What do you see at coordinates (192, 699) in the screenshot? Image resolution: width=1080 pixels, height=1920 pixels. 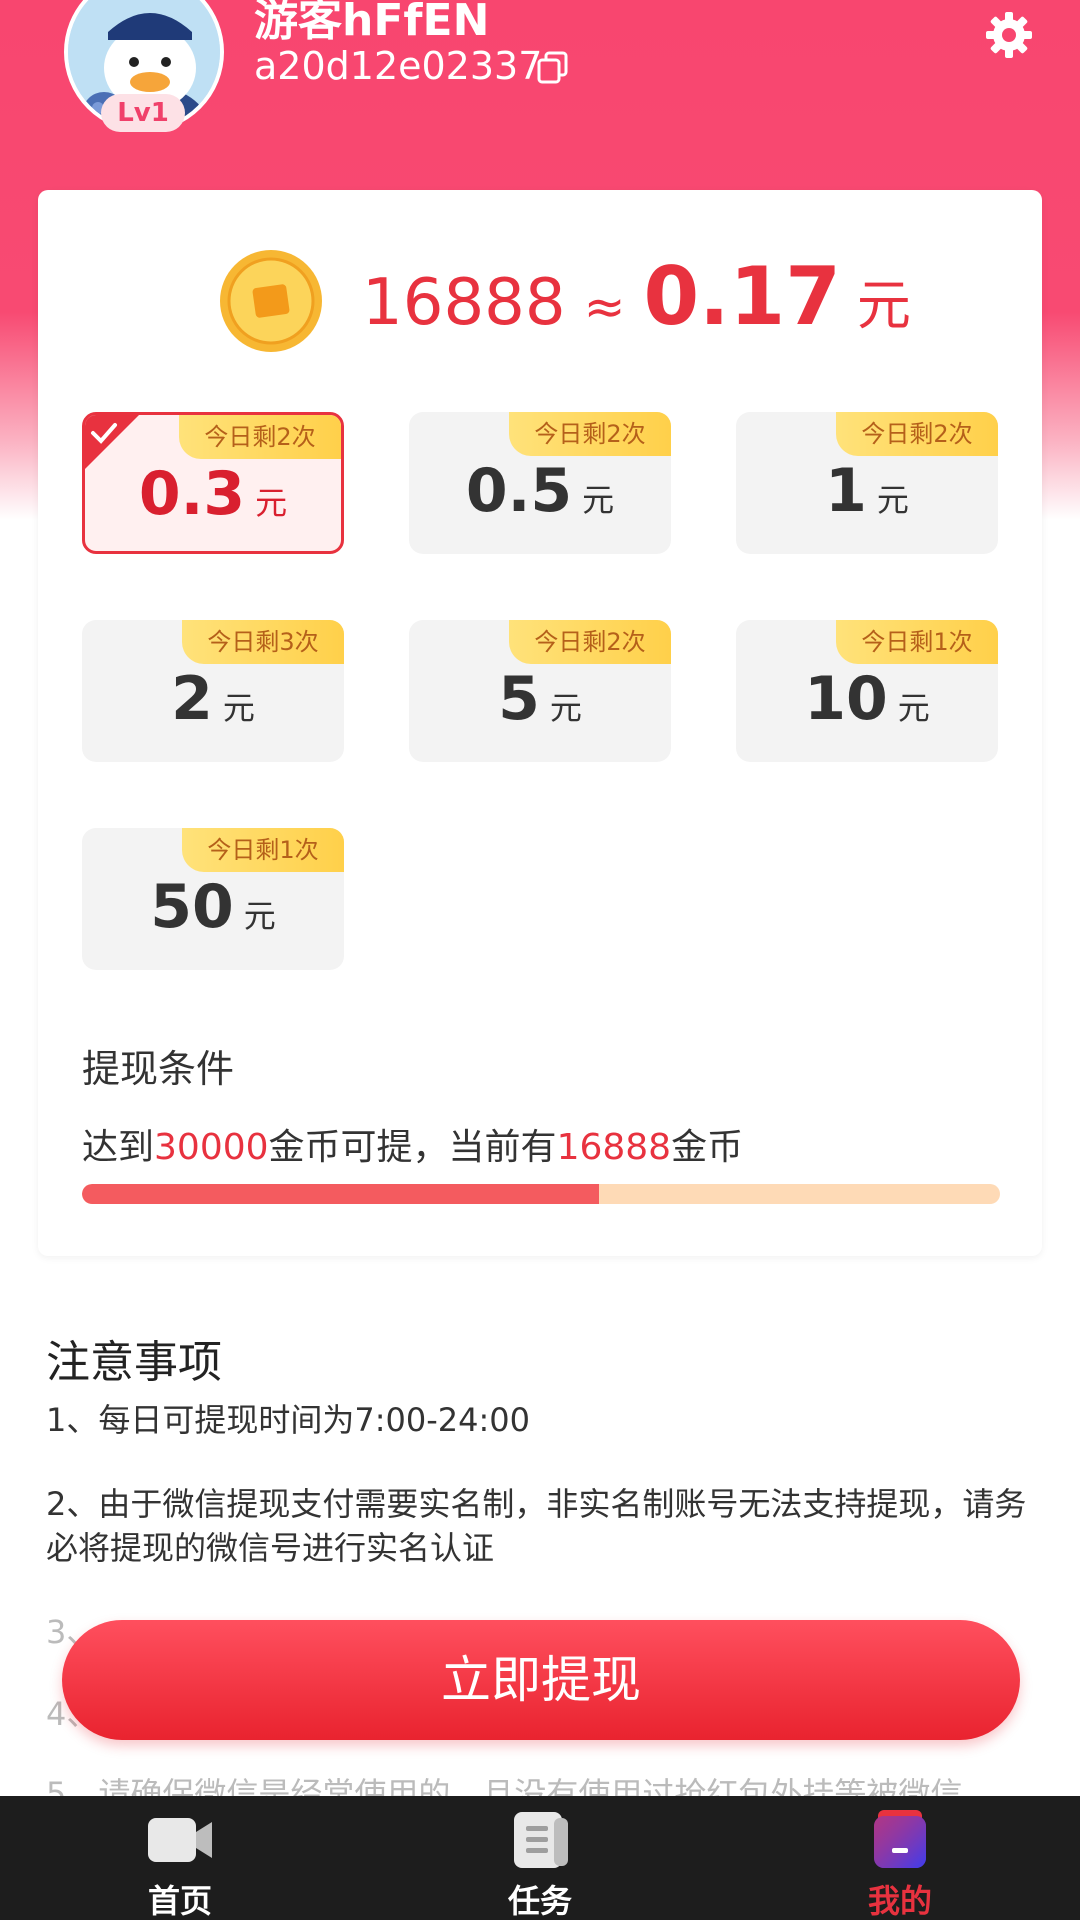 I see `option-amount: 2` at bounding box center [192, 699].